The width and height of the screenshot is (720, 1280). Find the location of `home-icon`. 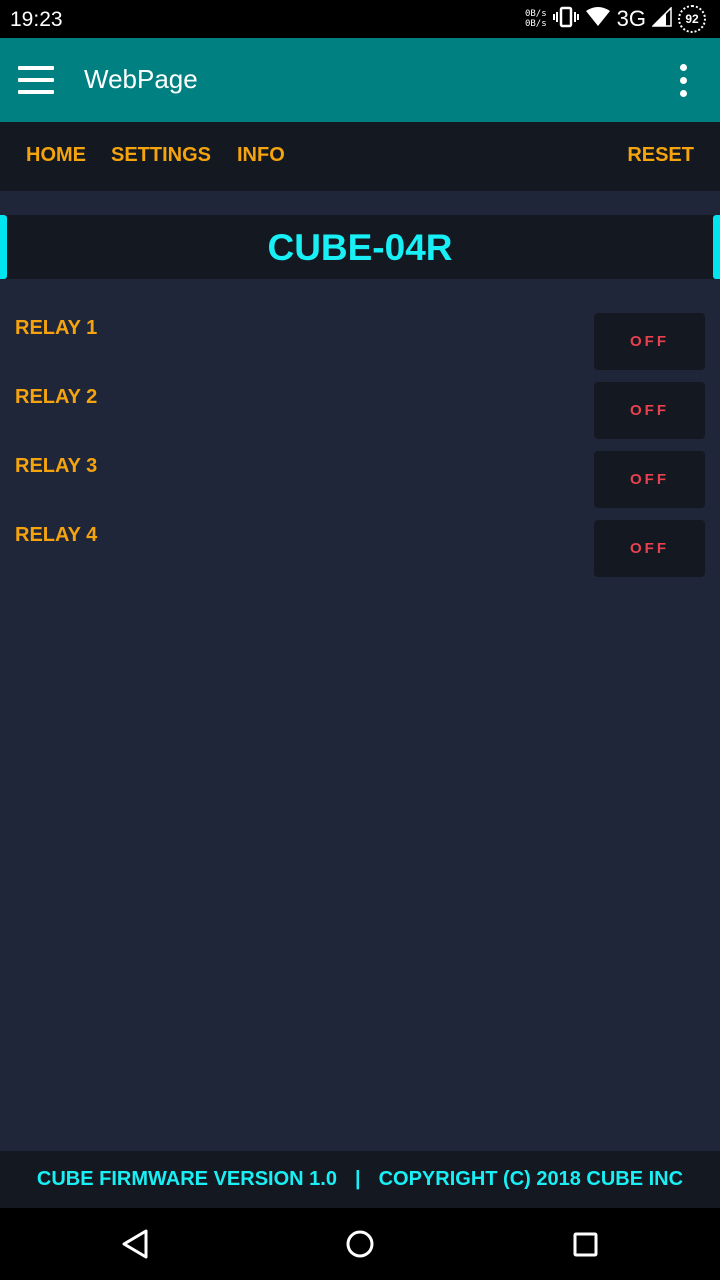

home-icon is located at coordinates (360, 1244).